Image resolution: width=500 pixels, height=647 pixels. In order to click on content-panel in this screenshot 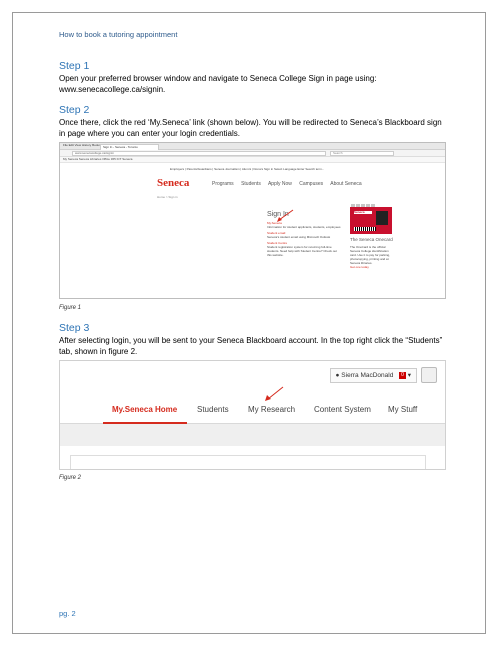, I will do `click(248, 462)`.